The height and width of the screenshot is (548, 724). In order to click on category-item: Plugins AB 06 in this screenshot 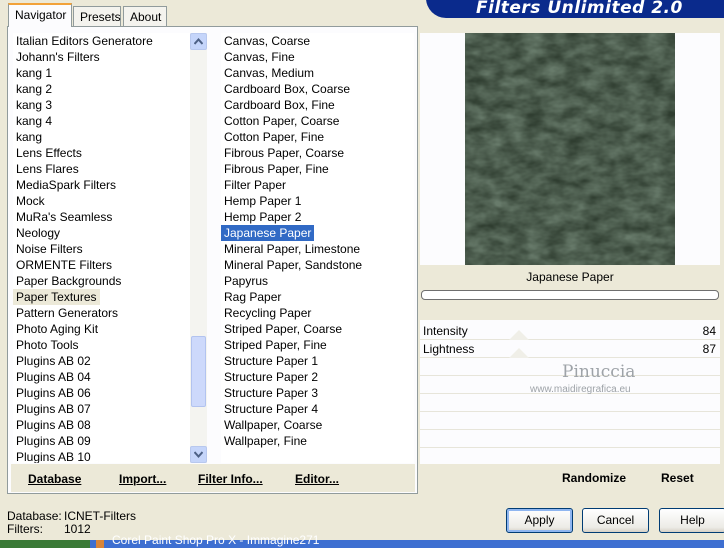, I will do `click(53, 393)`.